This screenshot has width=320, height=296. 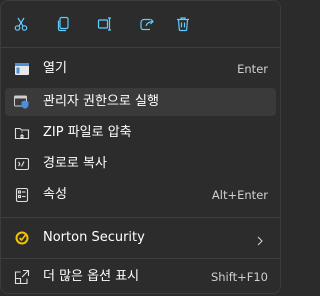 What do you see at coordinates (140, 69) in the screenshot?
I see `menu-item-open: 열기 Enter` at bounding box center [140, 69].